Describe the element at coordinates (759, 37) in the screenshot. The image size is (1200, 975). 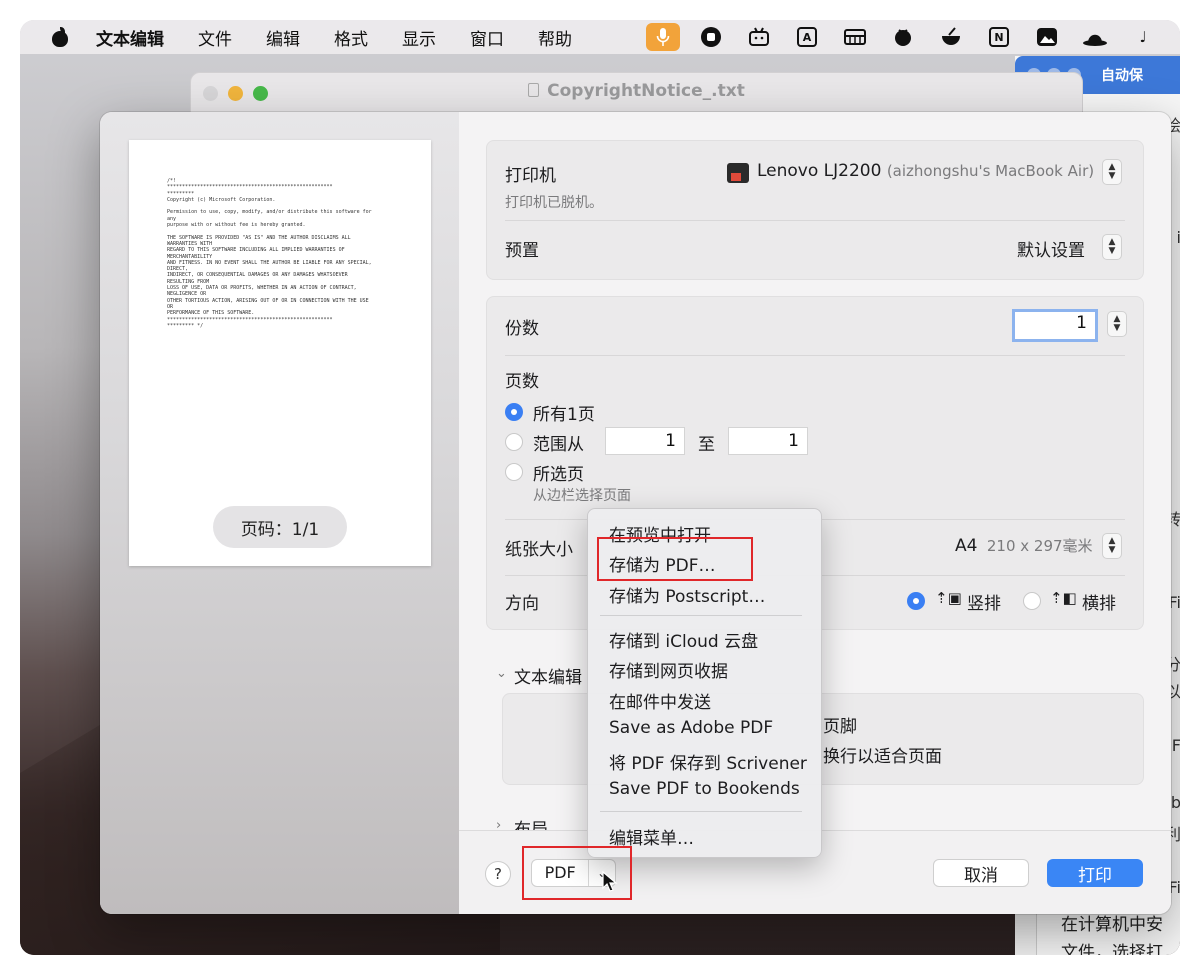
I see `bilibili-icon` at that location.